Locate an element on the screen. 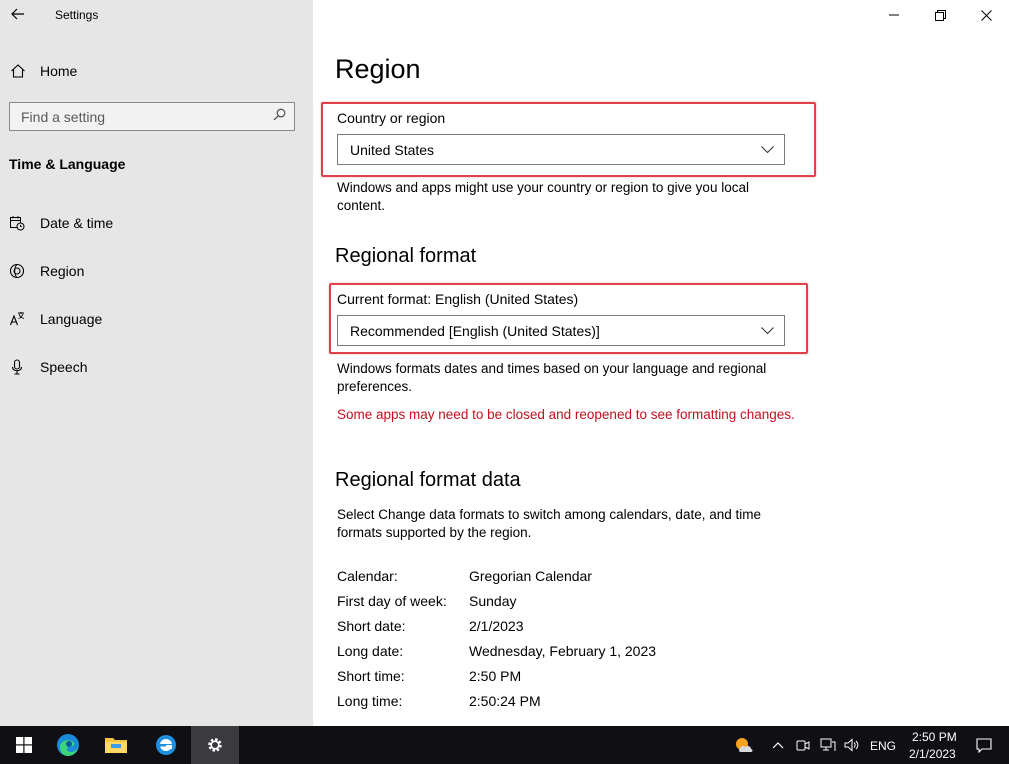  meet-now-button is located at coordinates (803, 745).